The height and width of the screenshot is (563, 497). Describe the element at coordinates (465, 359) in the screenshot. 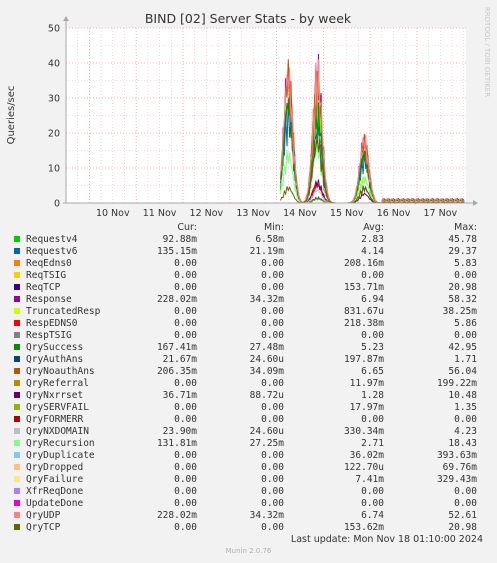

I see `legend-max-value: 1.71` at that location.